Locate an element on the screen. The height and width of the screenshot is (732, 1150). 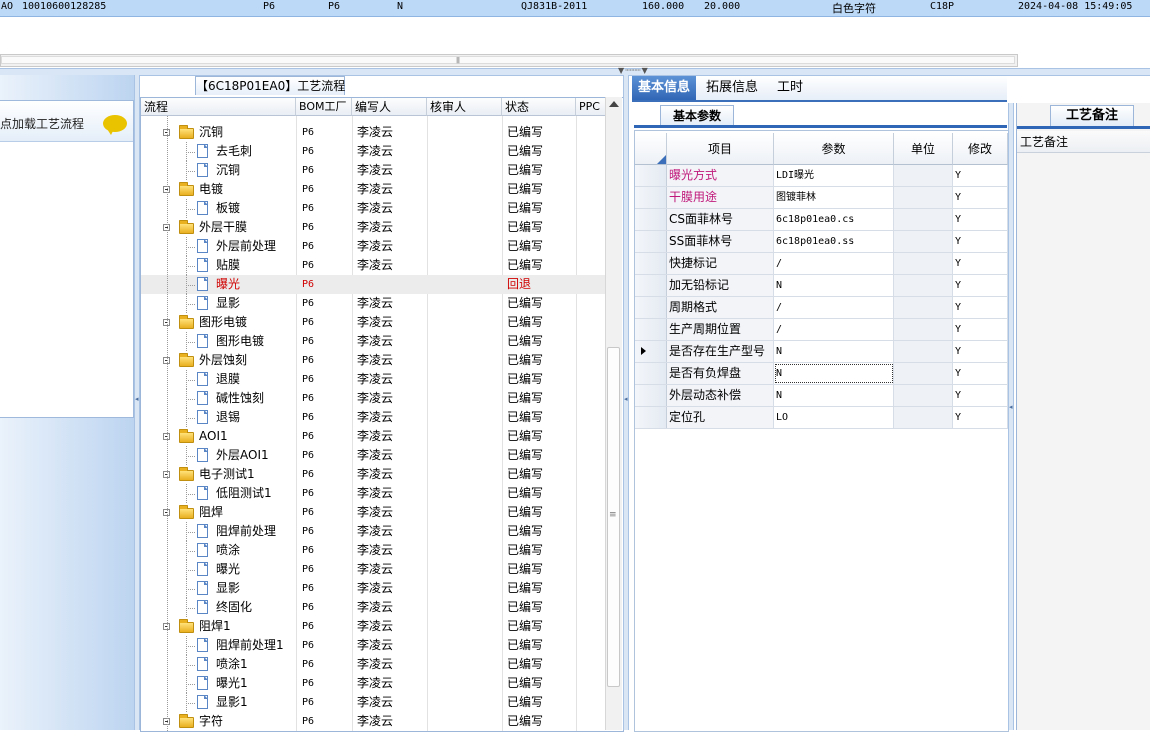
col-header-writer: 编写人 is located at coordinates (389, 107).